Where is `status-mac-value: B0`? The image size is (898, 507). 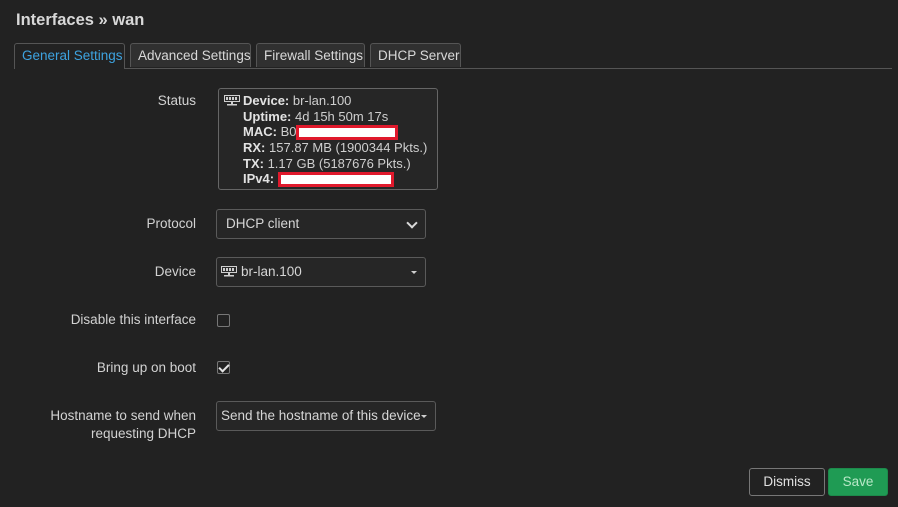 status-mac-value: B0 is located at coordinates (288, 131).